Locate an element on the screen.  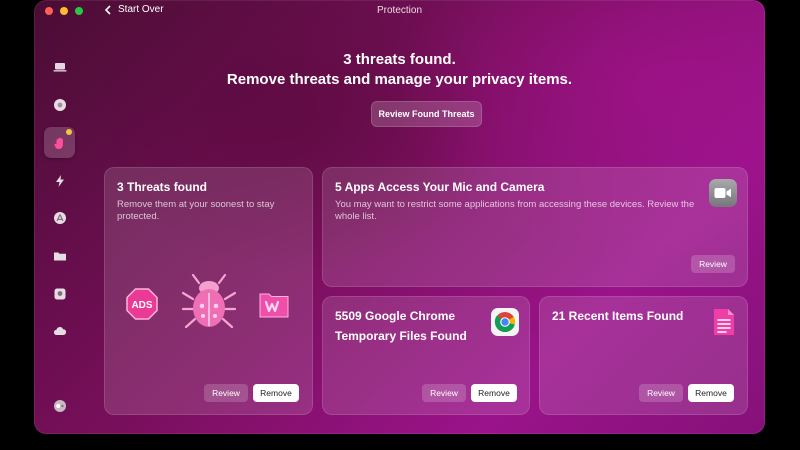
threats-card-title: 3 Threats found is located at coordinates (162, 187).